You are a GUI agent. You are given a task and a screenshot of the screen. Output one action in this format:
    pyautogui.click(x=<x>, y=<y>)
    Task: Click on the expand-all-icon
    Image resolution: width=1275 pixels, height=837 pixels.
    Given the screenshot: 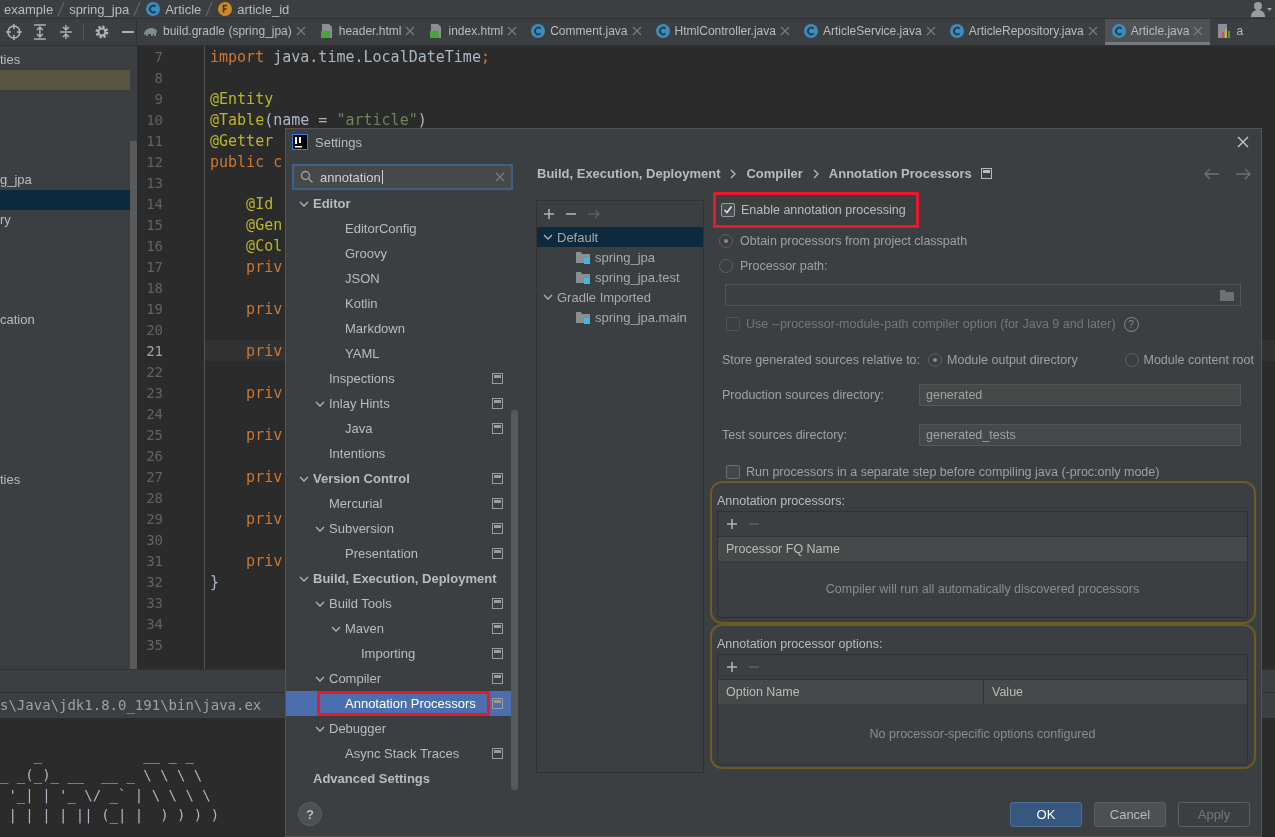 What is the action you would take?
    pyautogui.click(x=39, y=32)
    